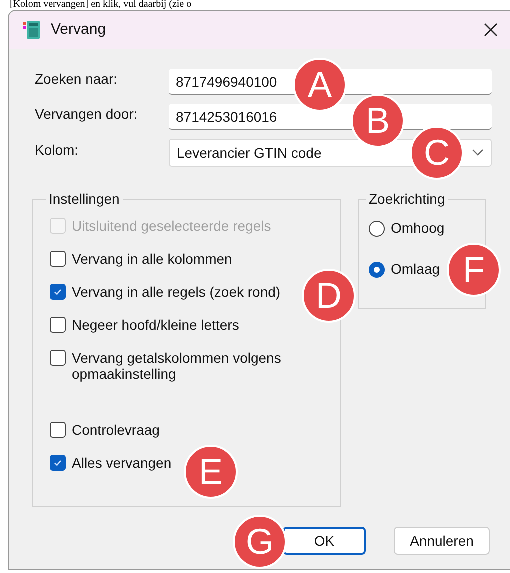  I want to click on window-title: Vervang, so click(78, 30).